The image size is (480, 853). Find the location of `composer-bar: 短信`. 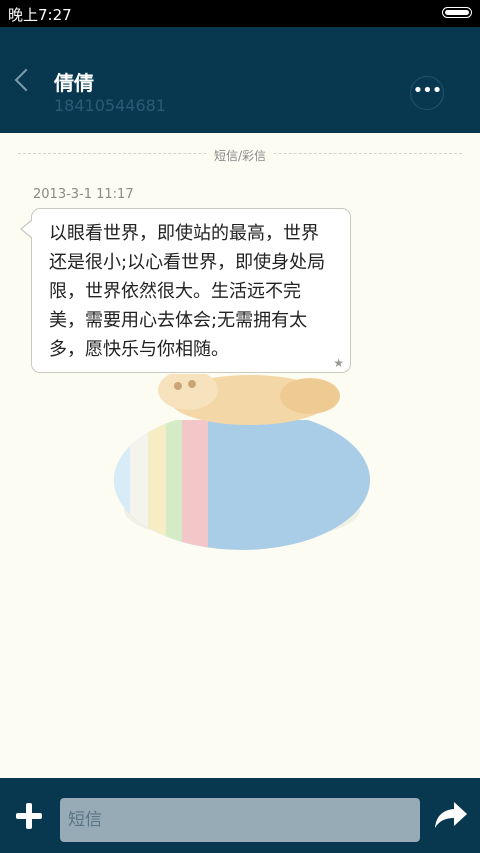

composer-bar: 短信 is located at coordinates (240, 815).